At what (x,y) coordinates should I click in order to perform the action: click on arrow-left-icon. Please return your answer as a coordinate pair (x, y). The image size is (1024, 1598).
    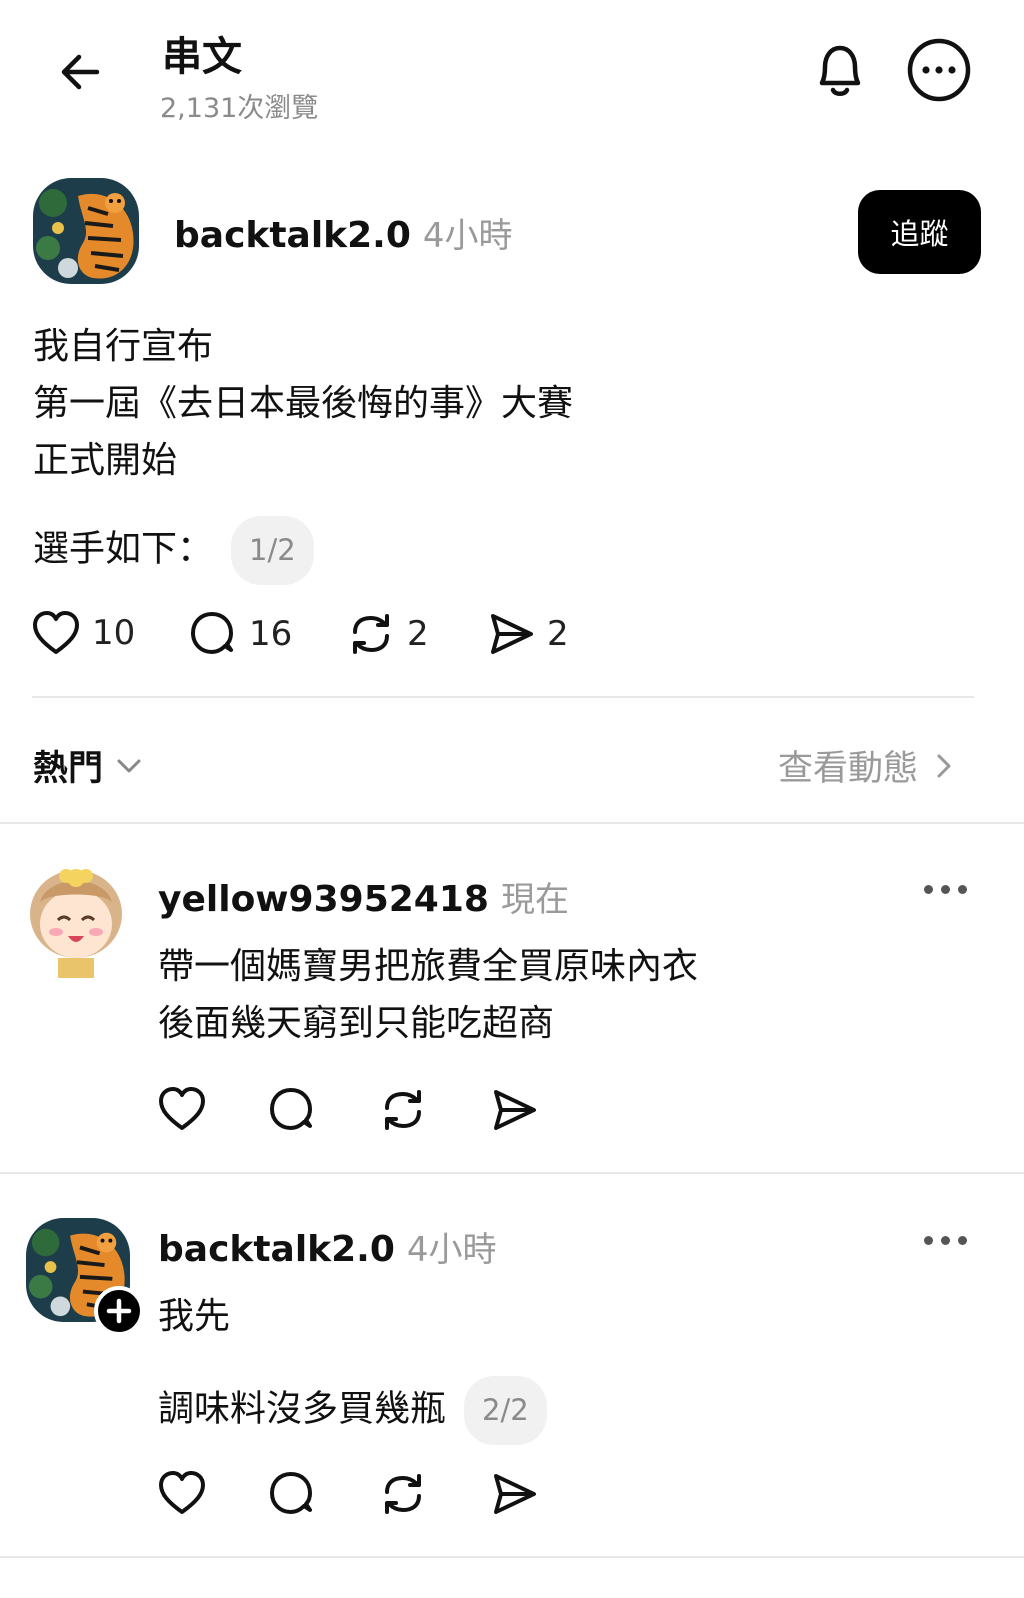
    Looking at the image, I should click on (80, 72).